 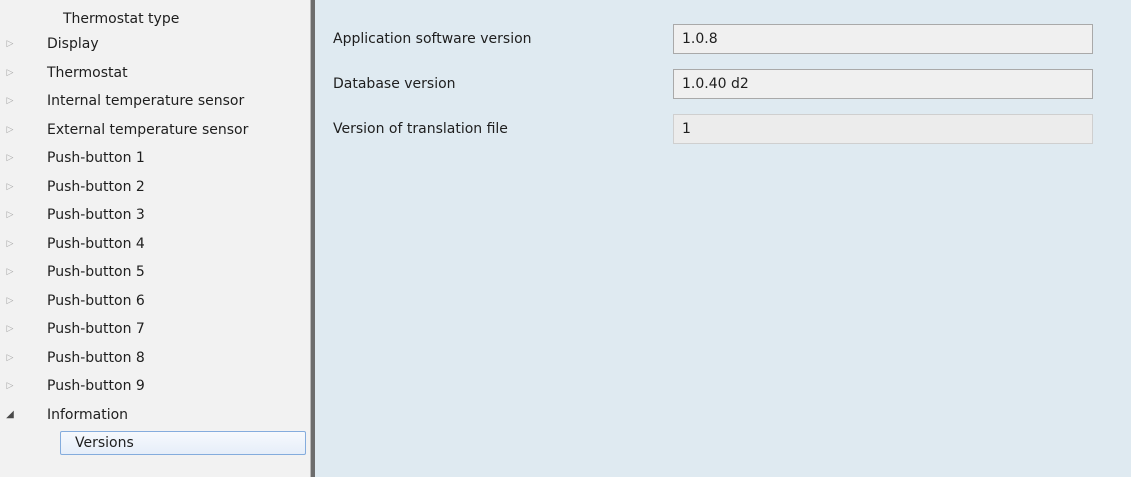 I want to click on param-row-translation-file-version: Version of translation file 1, so click(x=723, y=129).